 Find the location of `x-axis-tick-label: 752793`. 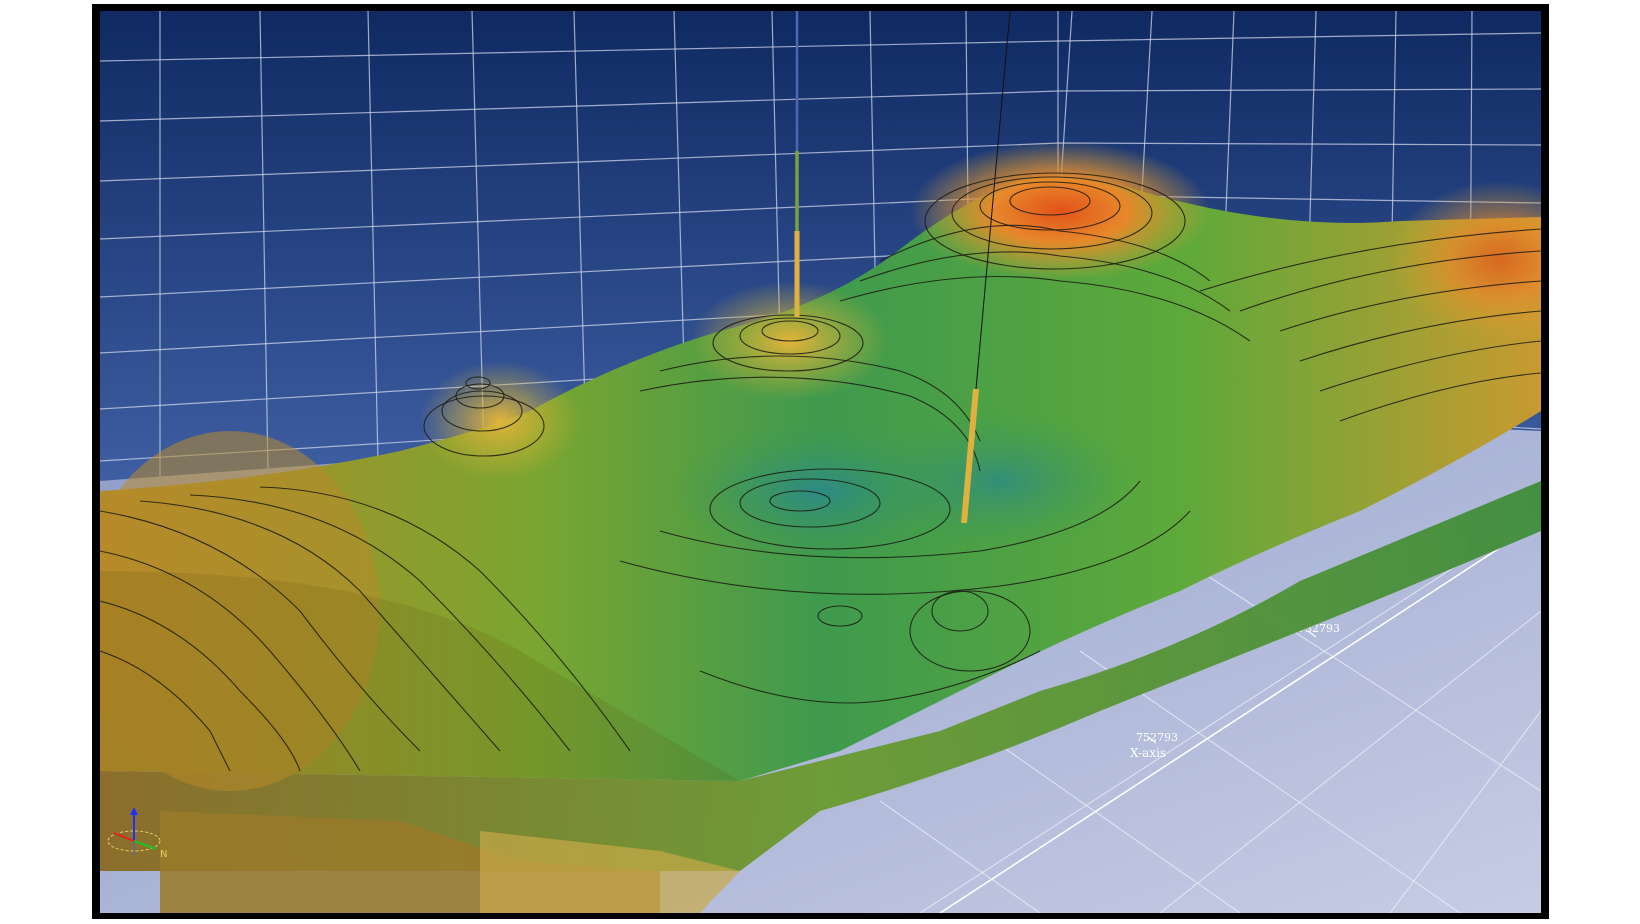

x-axis-tick-label: 752793 is located at coordinates (1157, 737).